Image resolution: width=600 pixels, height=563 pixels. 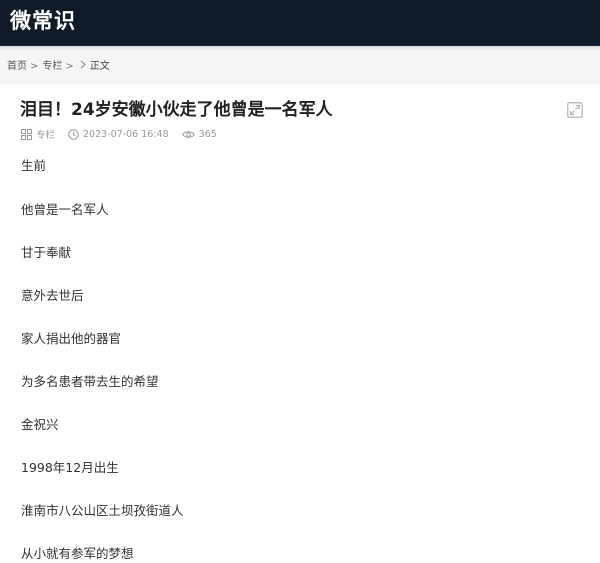 I want to click on article-paragraph: 他曾是一名军人, so click(x=65, y=209).